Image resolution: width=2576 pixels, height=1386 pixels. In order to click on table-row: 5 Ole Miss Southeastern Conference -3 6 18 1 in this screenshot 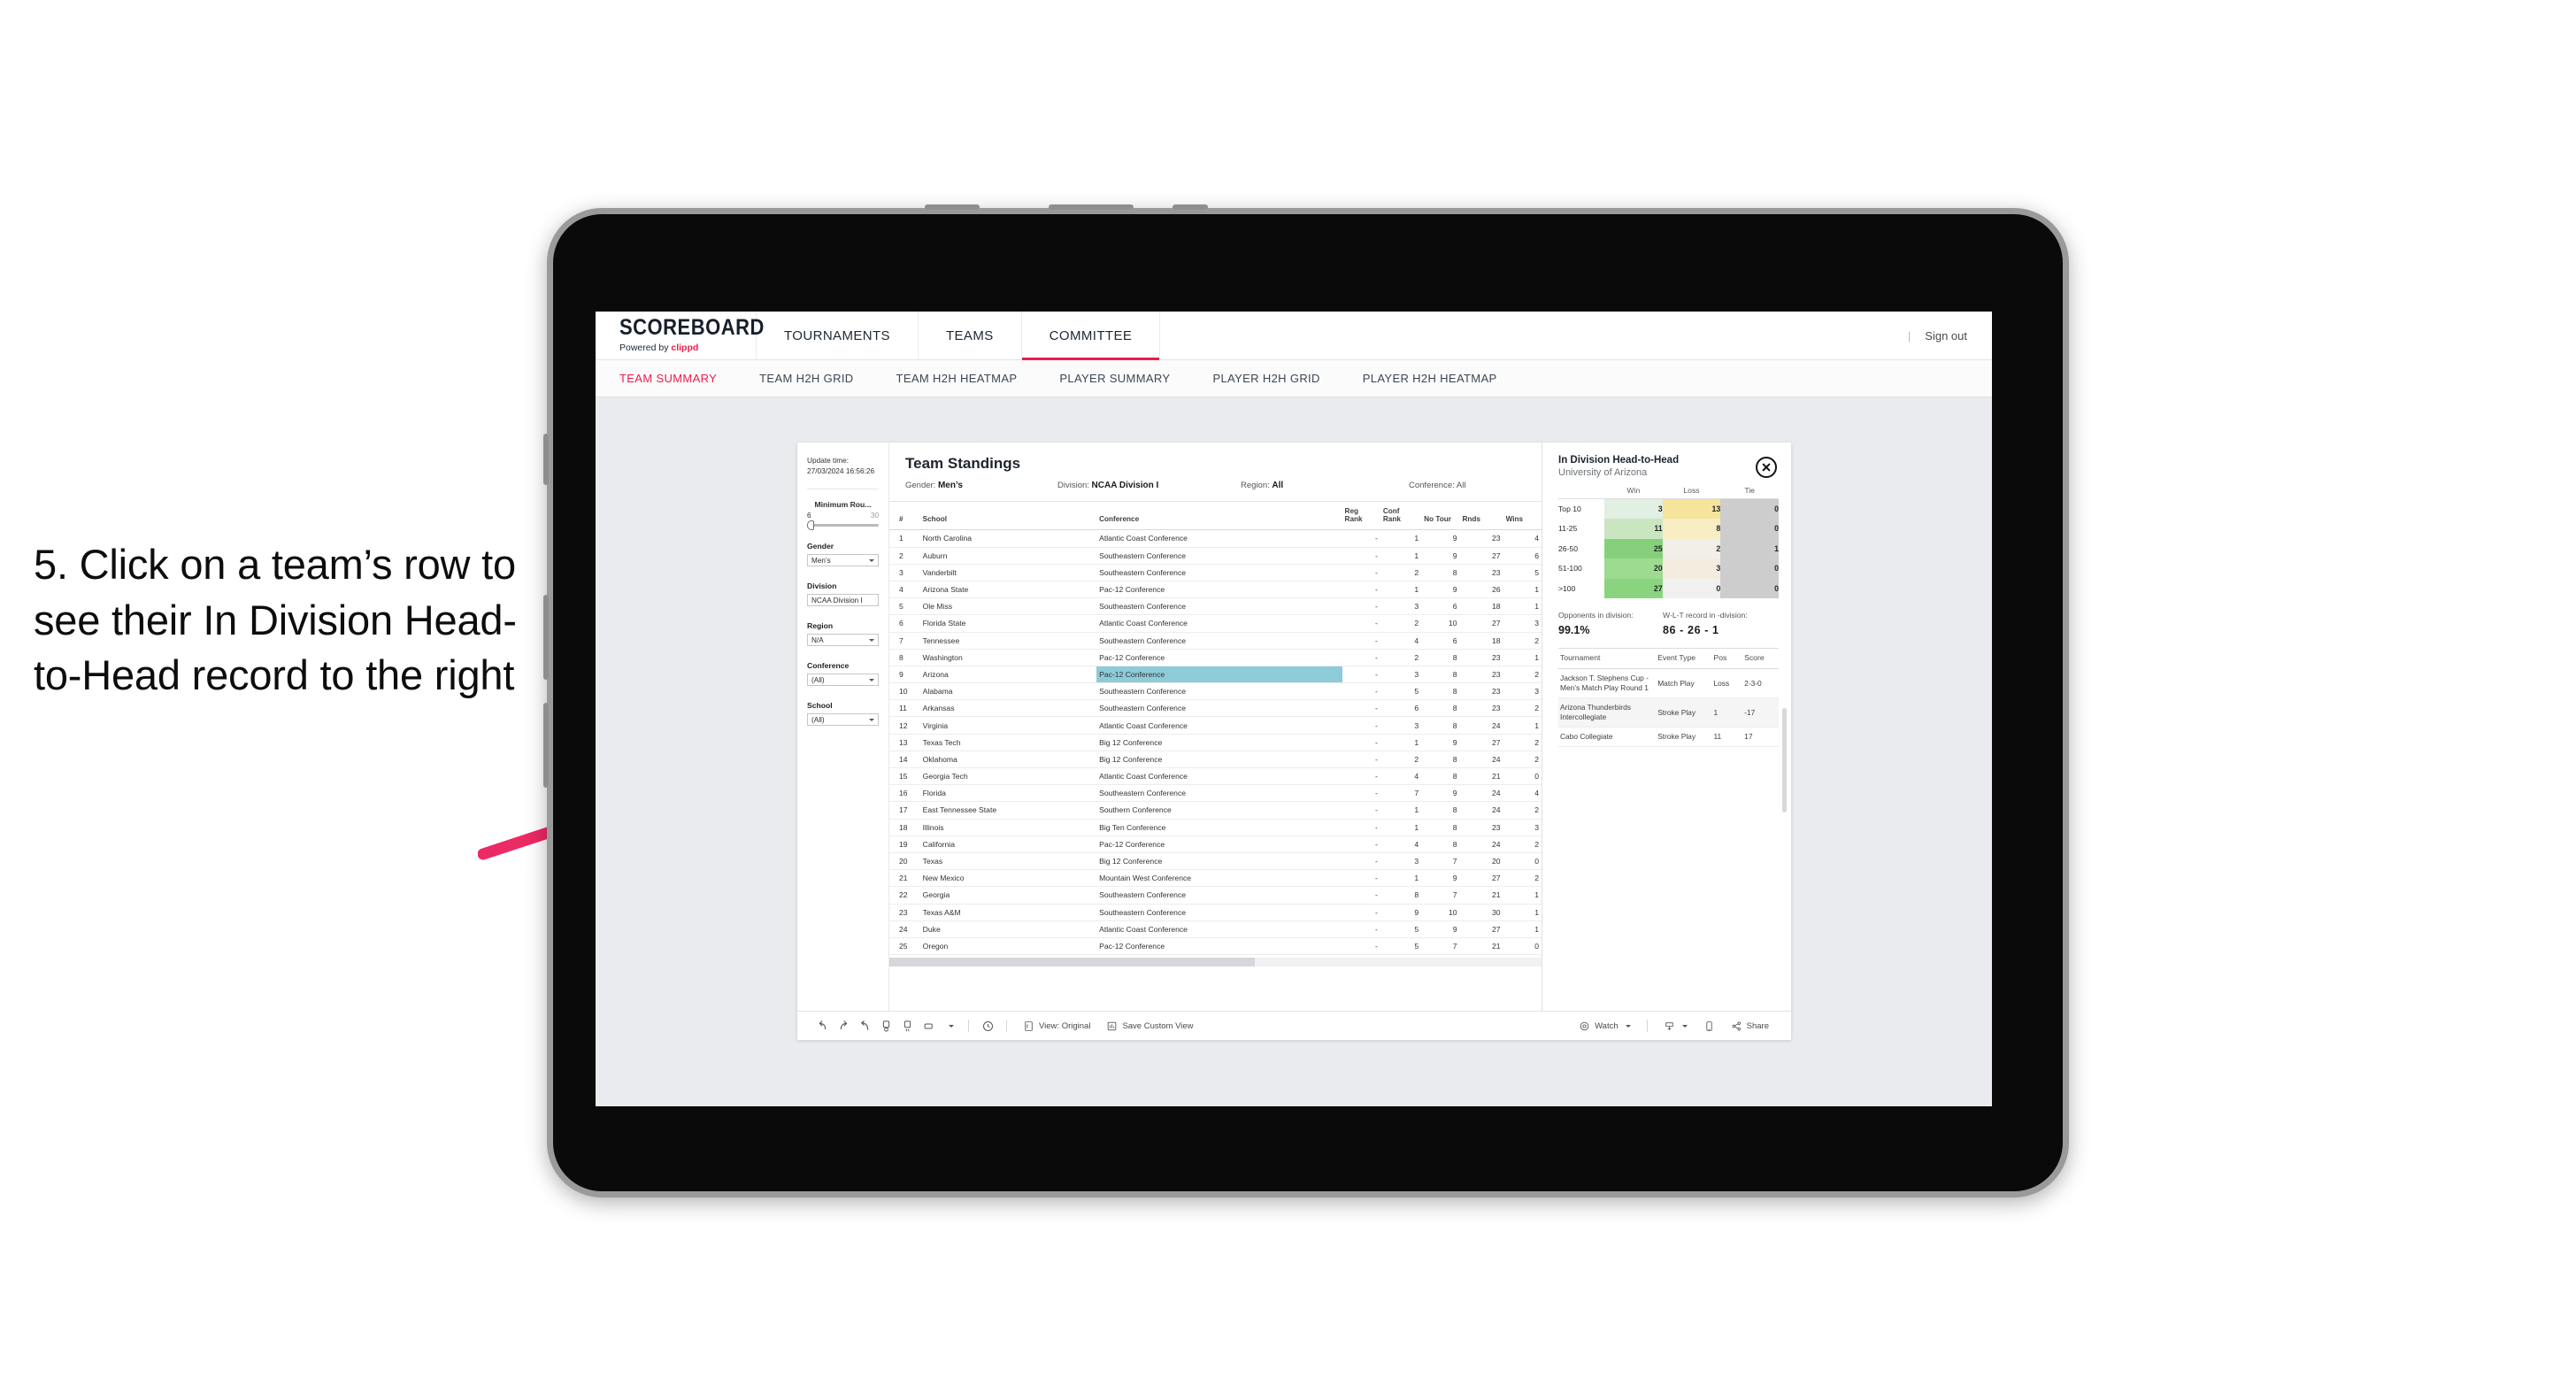, I will do `click(1215, 606)`.